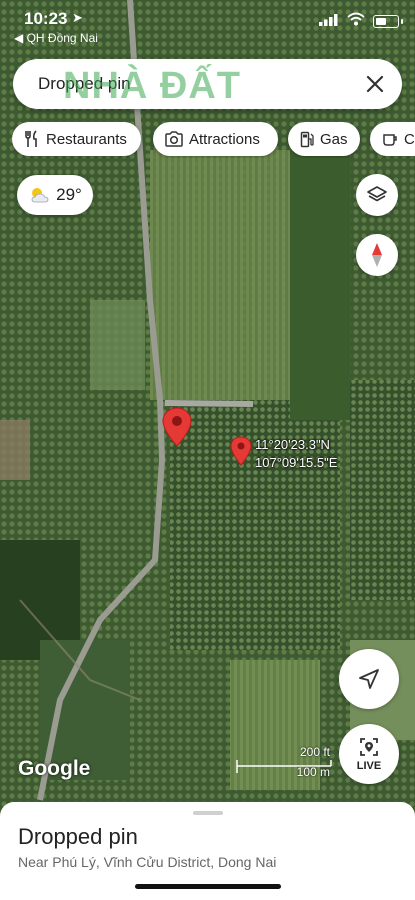 Image resolution: width=415 pixels, height=900 pixels. Describe the element at coordinates (409, 139) in the screenshot. I see `chip-label: C` at that location.